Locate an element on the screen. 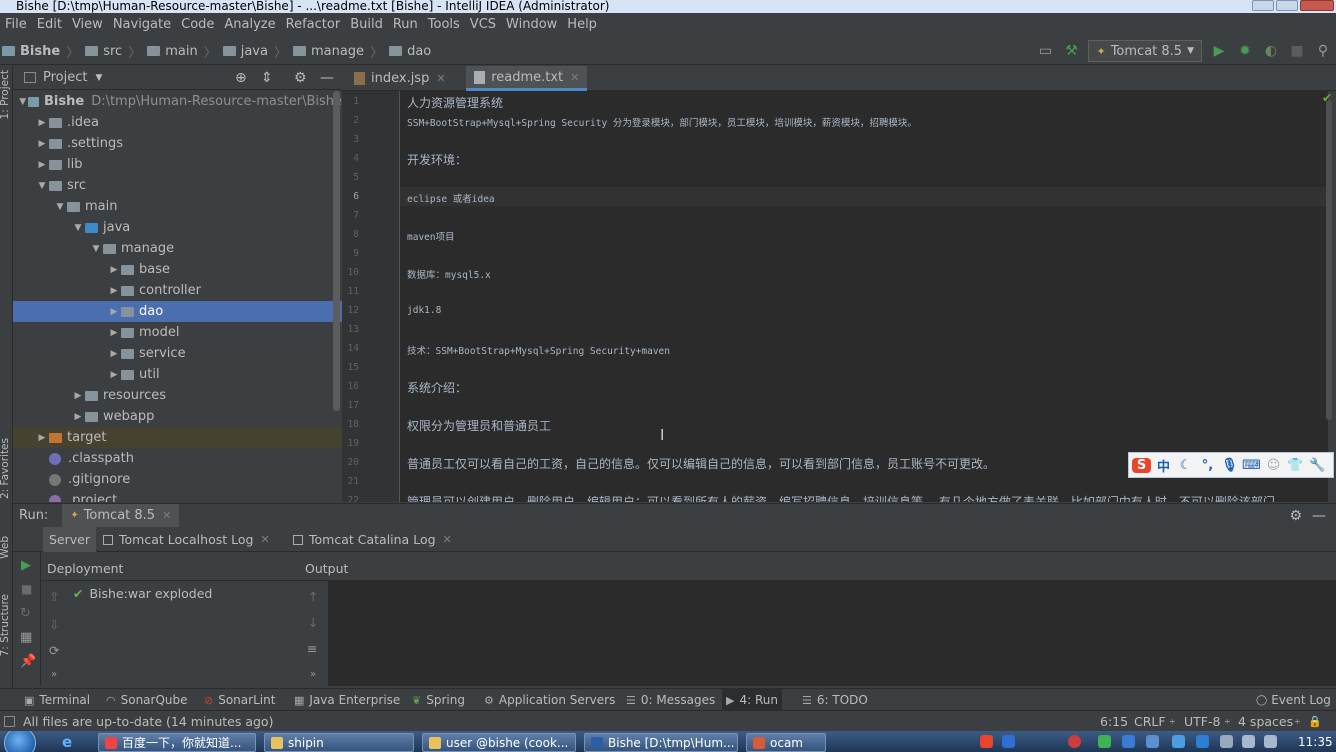  tool-window-sonarqube: ◠ SonarQube is located at coordinates (147, 700).